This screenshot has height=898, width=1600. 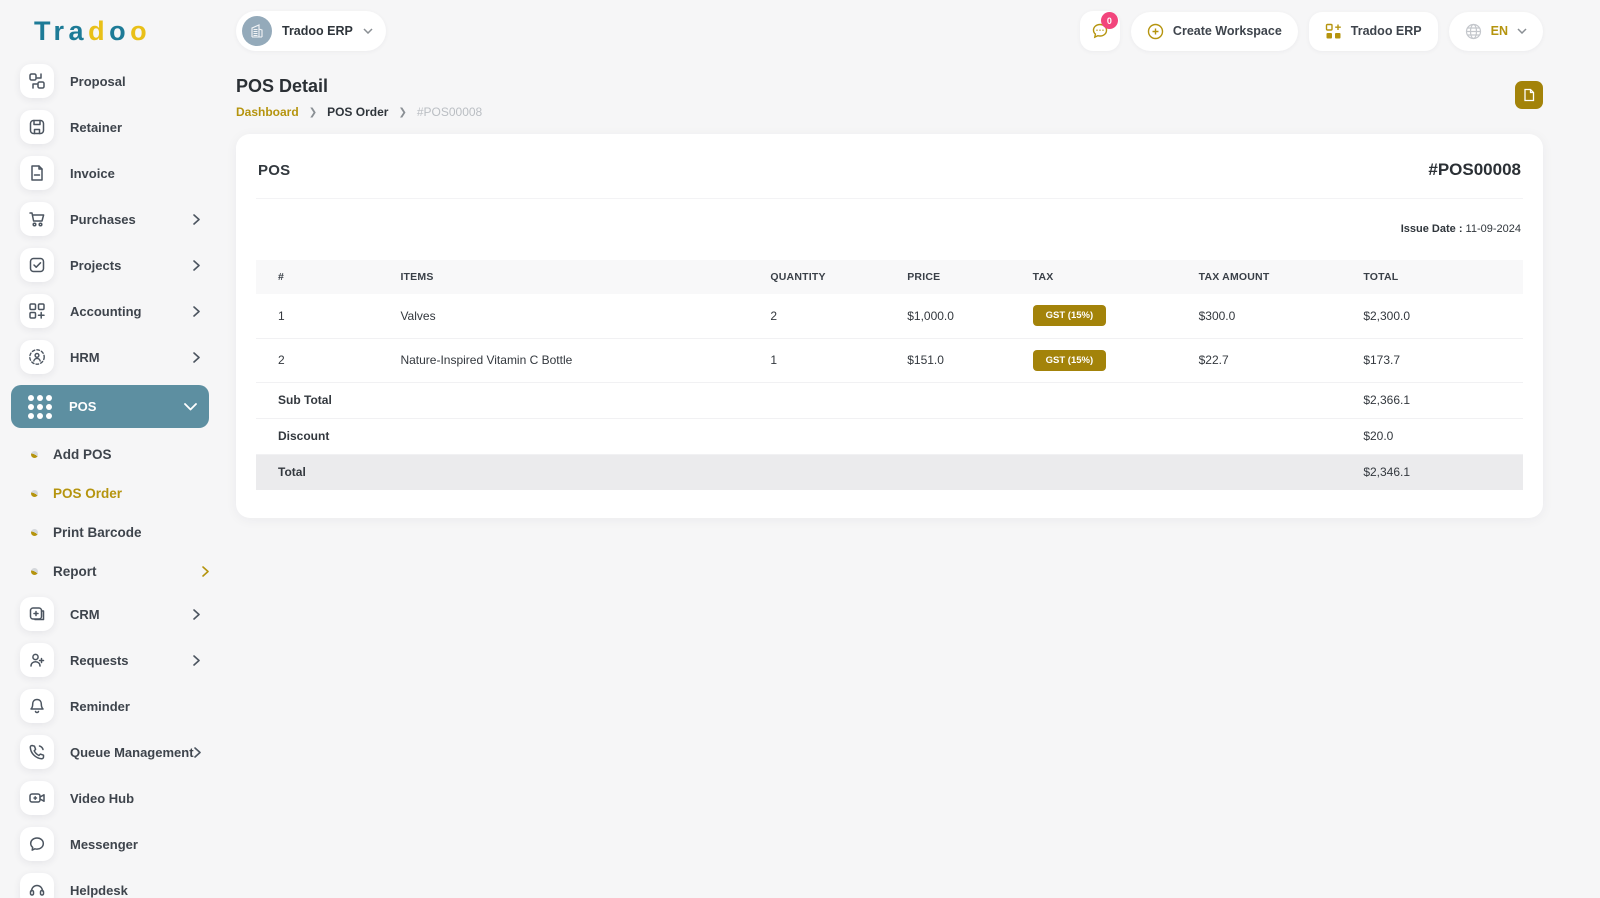 I want to click on sidebar-item-requests: Requests, so click(x=110, y=660).